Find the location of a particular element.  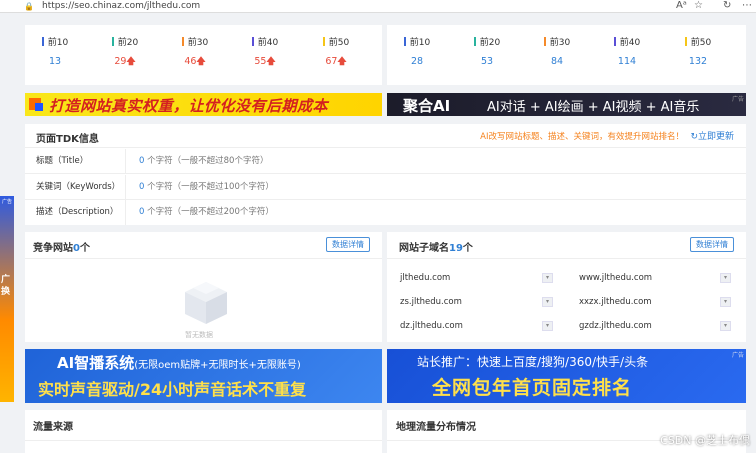

competitor-detail-button: 数据详情 is located at coordinates (348, 244).